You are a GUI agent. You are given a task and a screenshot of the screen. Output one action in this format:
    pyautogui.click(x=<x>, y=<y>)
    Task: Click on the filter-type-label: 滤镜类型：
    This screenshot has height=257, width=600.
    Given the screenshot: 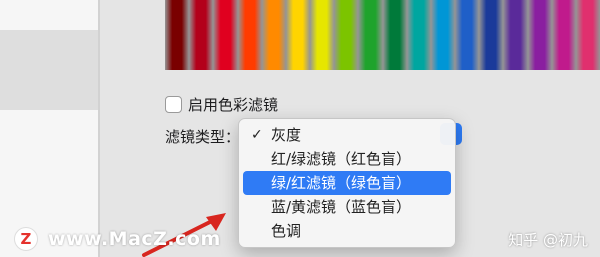 What is the action you would take?
    pyautogui.click(x=203, y=137)
    